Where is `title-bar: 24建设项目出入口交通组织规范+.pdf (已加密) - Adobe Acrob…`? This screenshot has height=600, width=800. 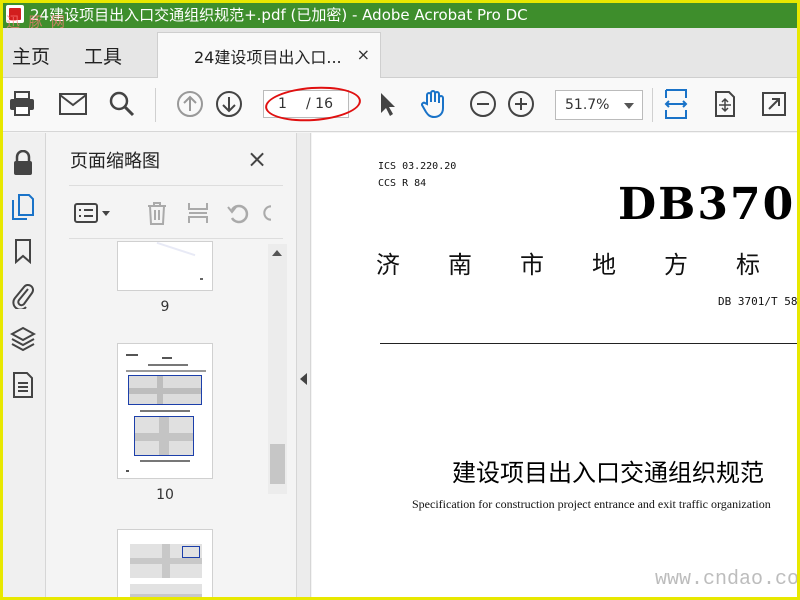 title-bar: 24建设项目出入口交通组织规范+.pdf (已加密) - Adobe Acrob… is located at coordinates (400, 14).